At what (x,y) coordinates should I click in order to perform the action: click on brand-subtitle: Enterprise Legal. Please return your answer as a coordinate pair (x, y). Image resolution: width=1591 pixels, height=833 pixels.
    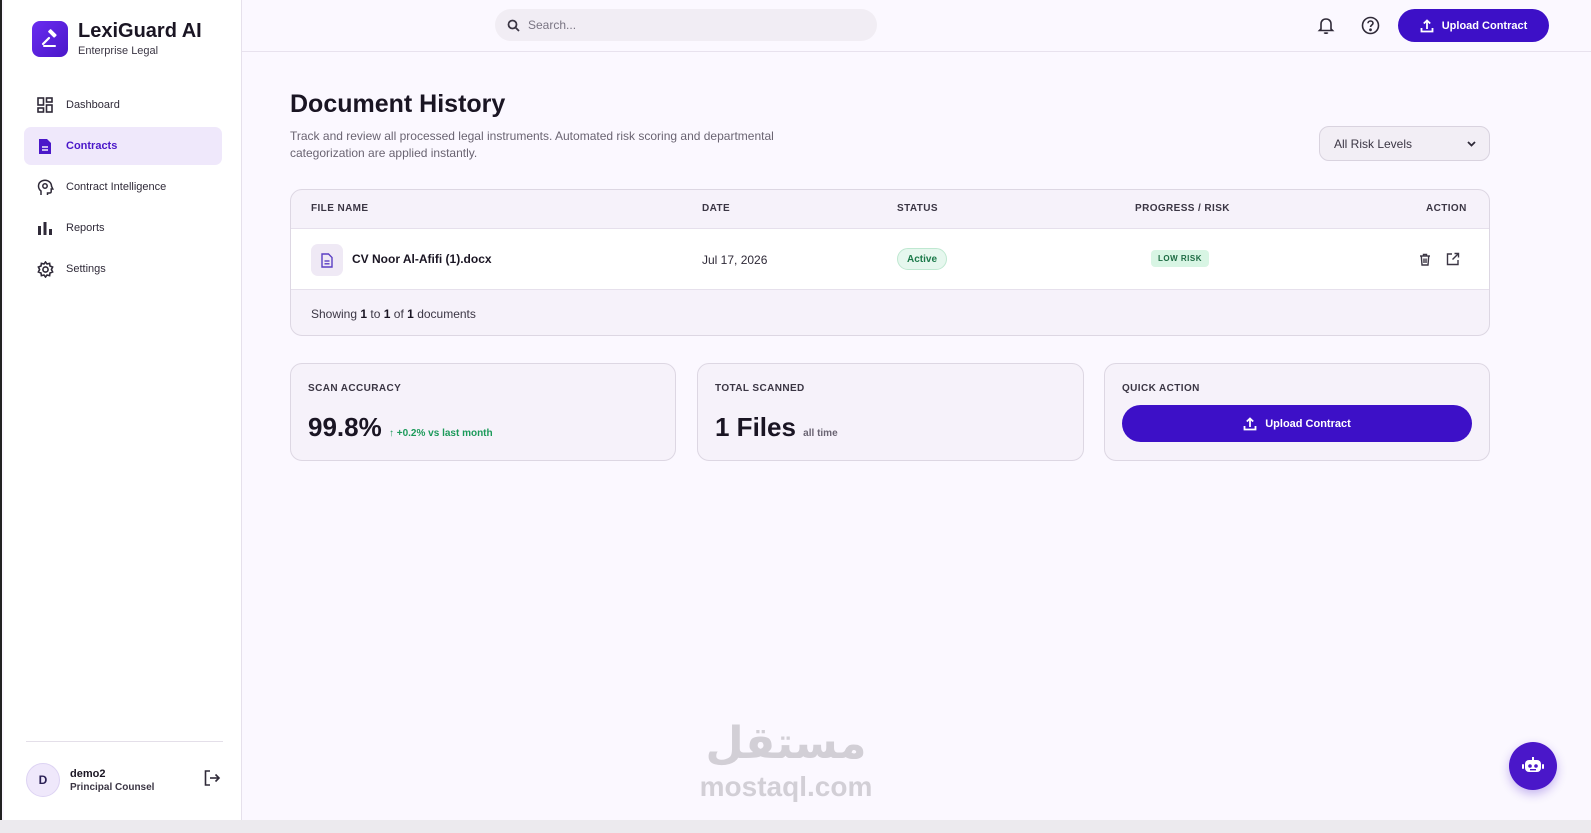
    Looking at the image, I should click on (118, 51).